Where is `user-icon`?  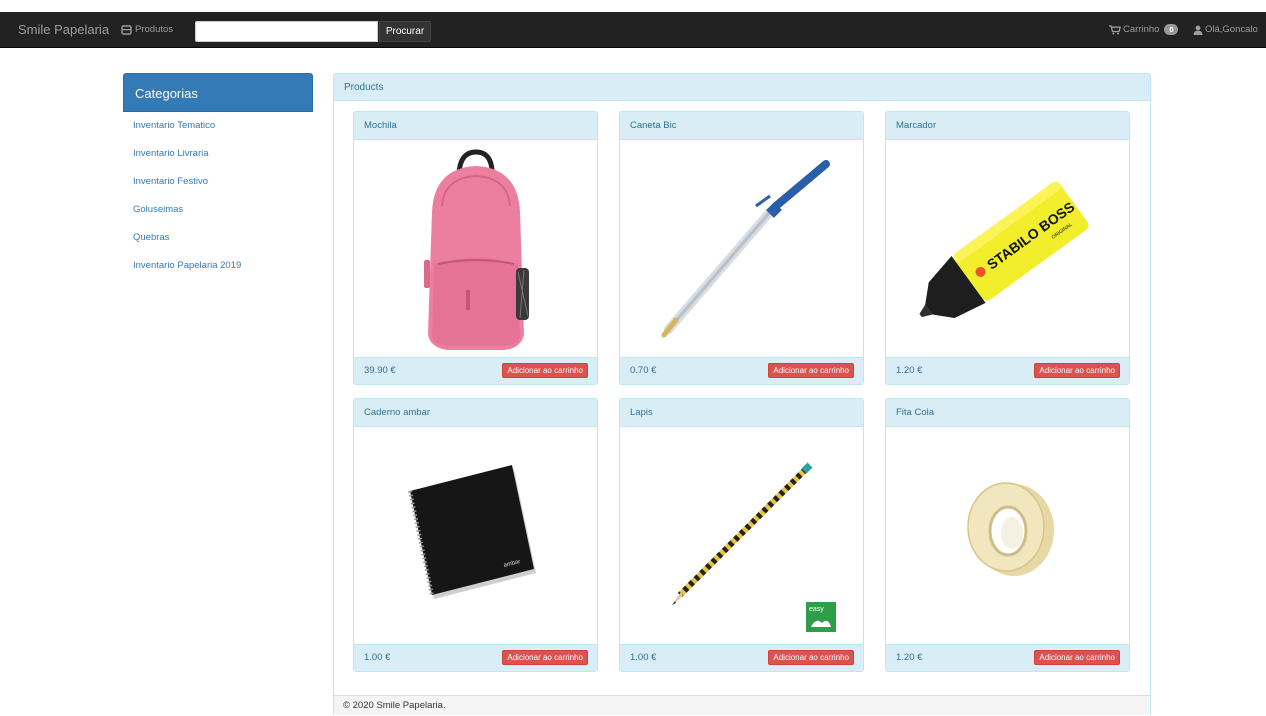
user-icon is located at coordinates (1198, 30).